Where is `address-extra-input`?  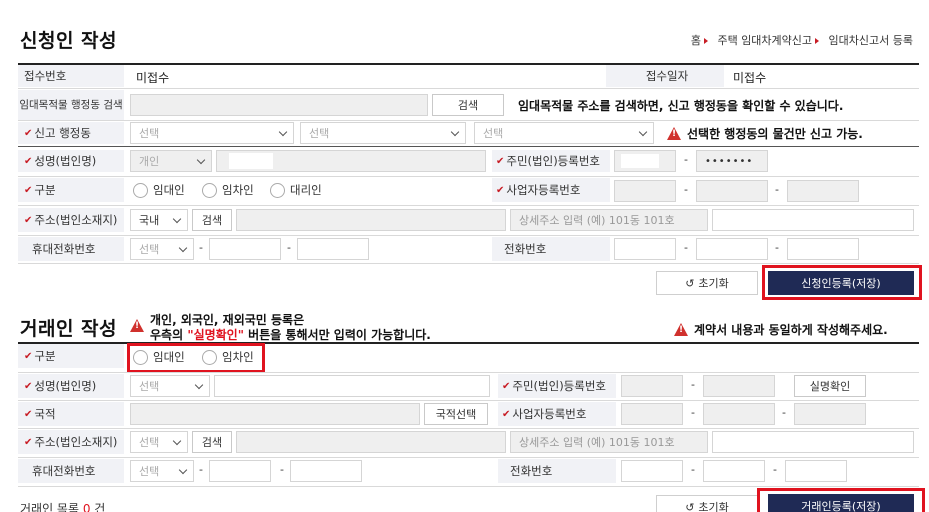 address-extra-input is located at coordinates (813, 220).